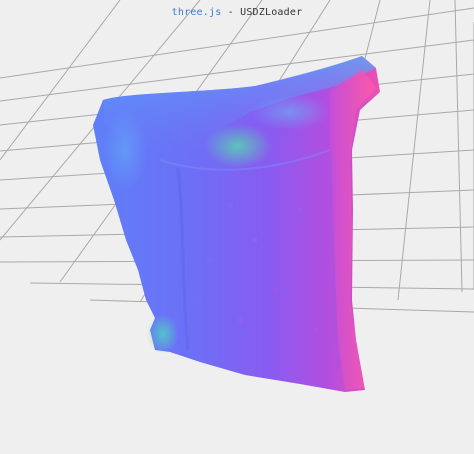 The width and height of the screenshot is (474, 454). I want to click on model-cyan-patch-left, so click(125, 150).